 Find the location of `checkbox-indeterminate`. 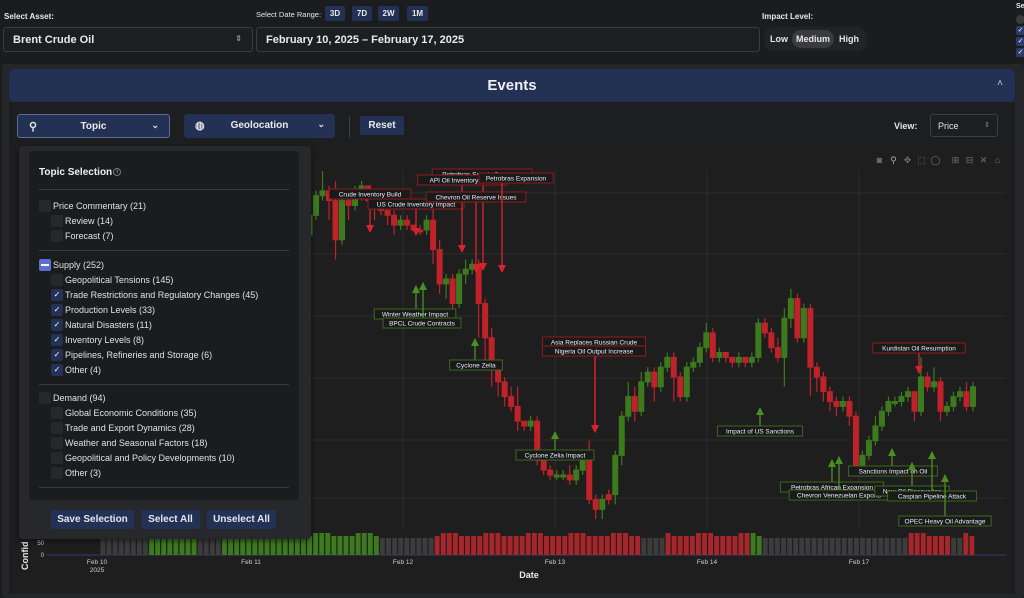

checkbox-indeterminate is located at coordinates (45, 265).